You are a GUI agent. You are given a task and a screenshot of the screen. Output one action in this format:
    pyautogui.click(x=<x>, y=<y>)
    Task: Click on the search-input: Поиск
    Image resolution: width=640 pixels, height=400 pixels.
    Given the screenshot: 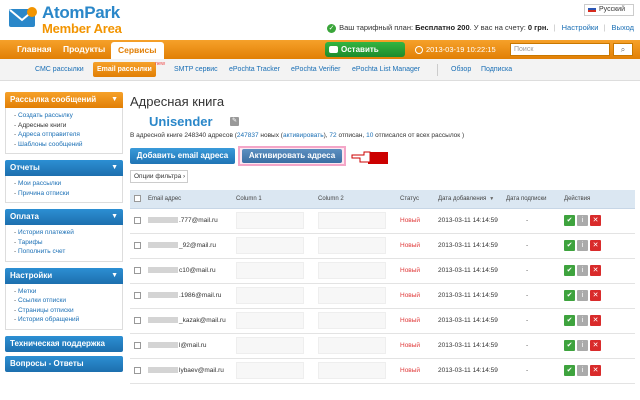 What is the action you would take?
    pyautogui.click(x=560, y=49)
    